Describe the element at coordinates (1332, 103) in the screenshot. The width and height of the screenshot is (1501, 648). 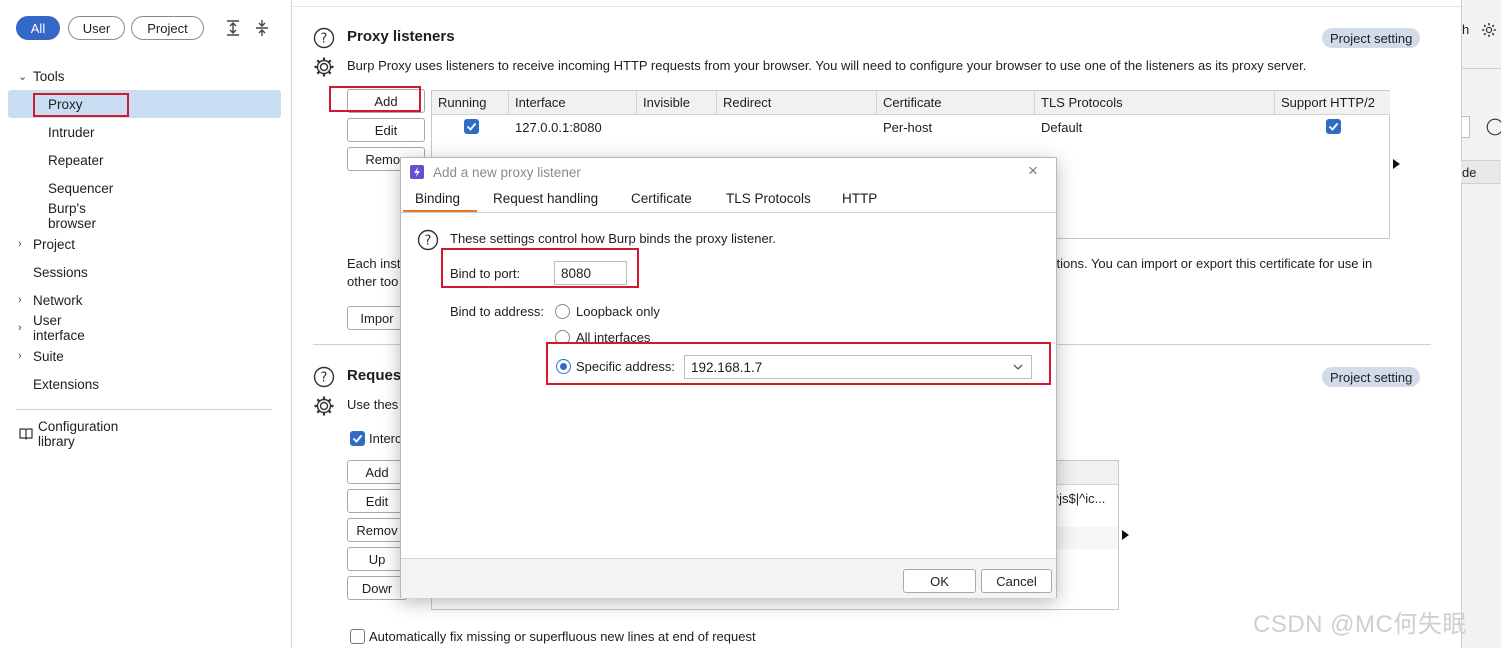
I see `column-header: Support HTTP/2` at that location.